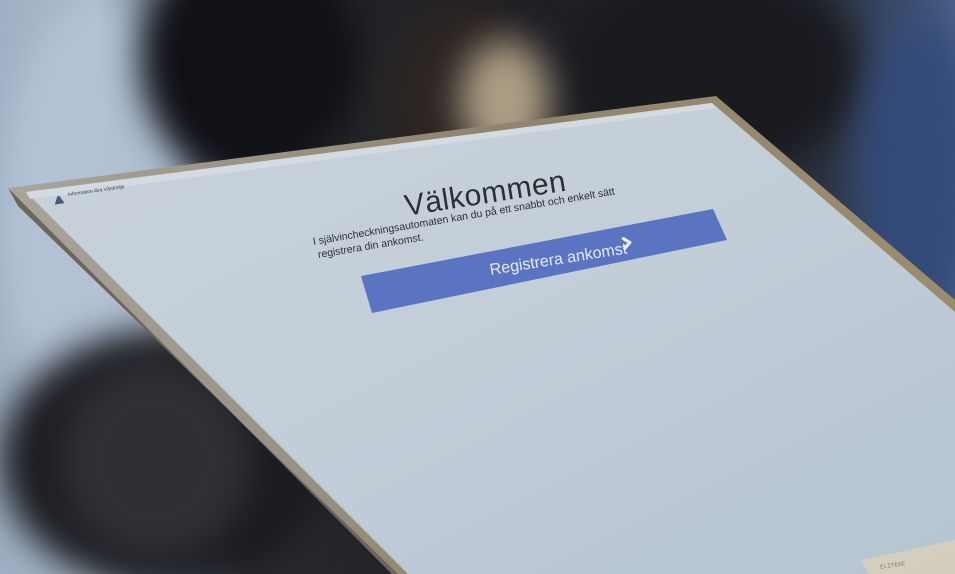 This screenshot has height=574, width=955. Describe the element at coordinates (626, 243) in the screenshot. I see `chevron-right-icon` at that location.